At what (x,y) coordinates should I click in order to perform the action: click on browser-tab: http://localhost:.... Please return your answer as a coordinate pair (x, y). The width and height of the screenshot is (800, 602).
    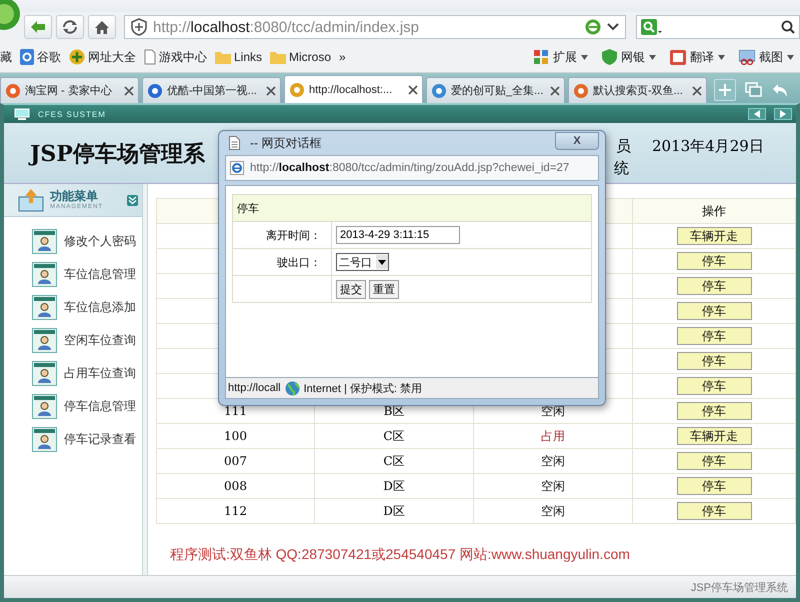
    Looking at the image, I should click on (353, 89).